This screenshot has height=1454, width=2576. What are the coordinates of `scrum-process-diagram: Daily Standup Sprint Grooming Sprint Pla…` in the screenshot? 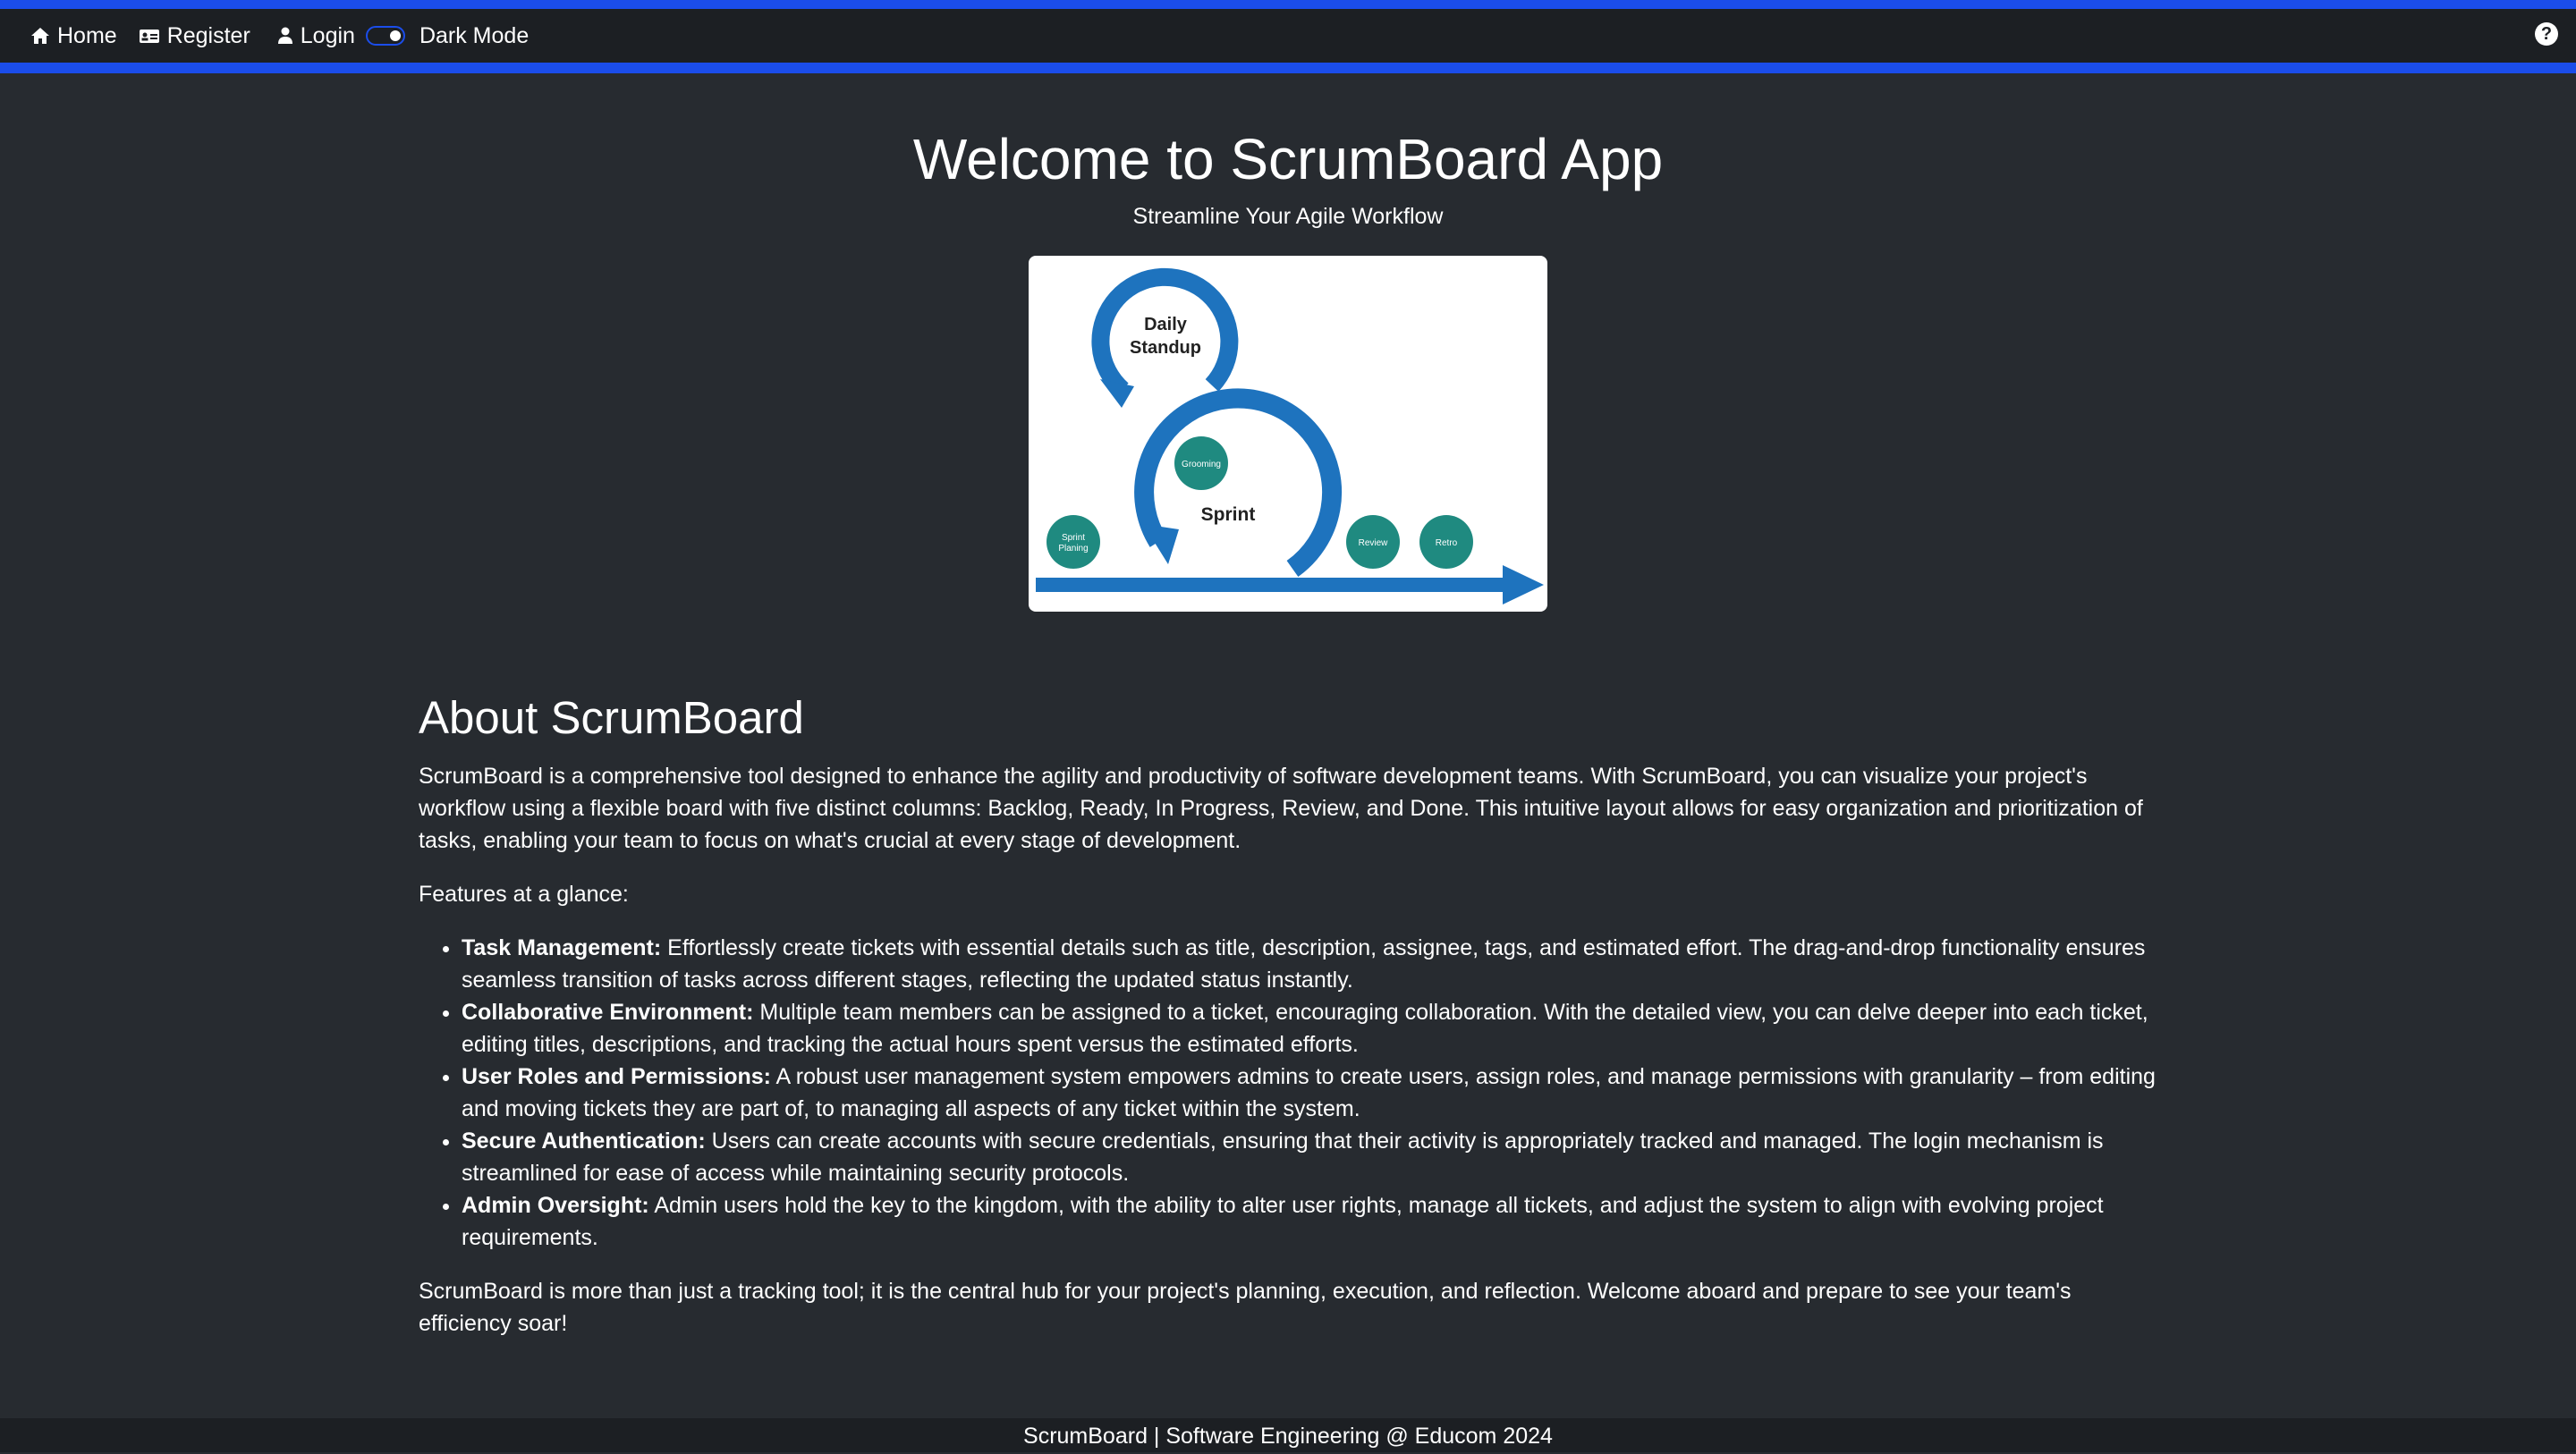 It's located at (1290, 436).